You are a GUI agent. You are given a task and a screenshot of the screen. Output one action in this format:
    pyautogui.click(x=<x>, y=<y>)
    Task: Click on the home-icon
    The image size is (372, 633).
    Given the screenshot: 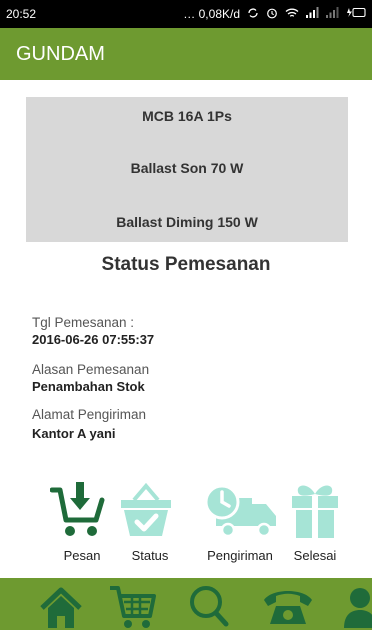 What is the action you would take?
    pyautogui.click(x=61, y=606)
    